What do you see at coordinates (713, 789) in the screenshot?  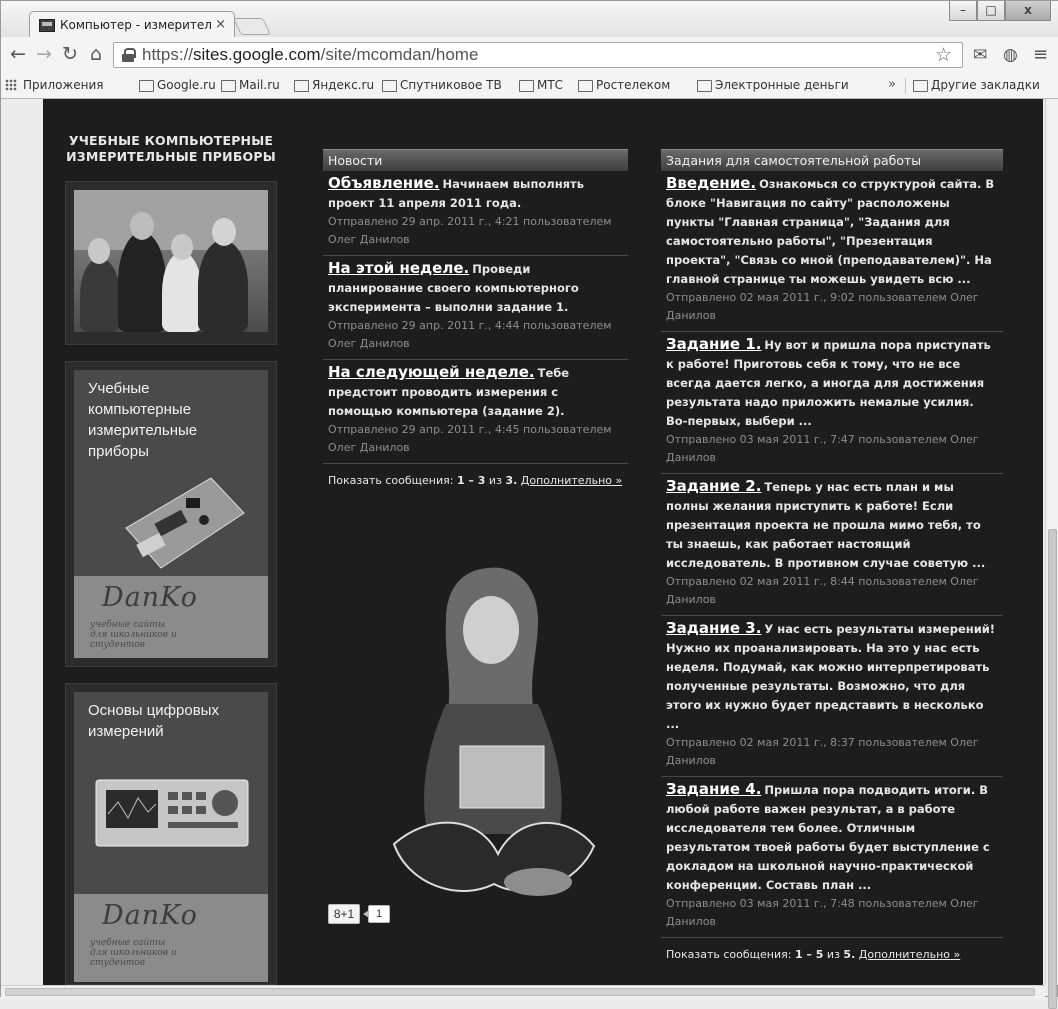 I see `task-post-title: Задание 4.` at bounding box center [713, 789].